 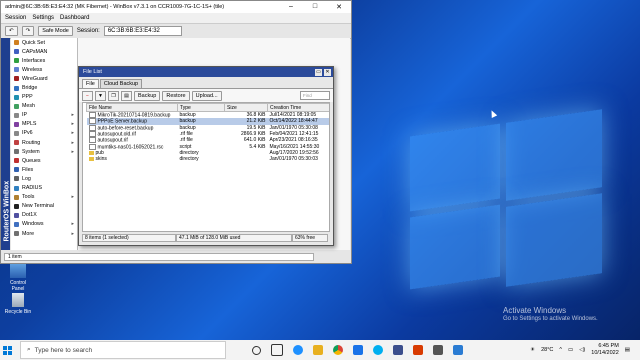 What do you see at coordinates (44, 215) in the screenshot?
I see `sidebar-item-dot1x: Dot1X` at bounding box center [44, 215].